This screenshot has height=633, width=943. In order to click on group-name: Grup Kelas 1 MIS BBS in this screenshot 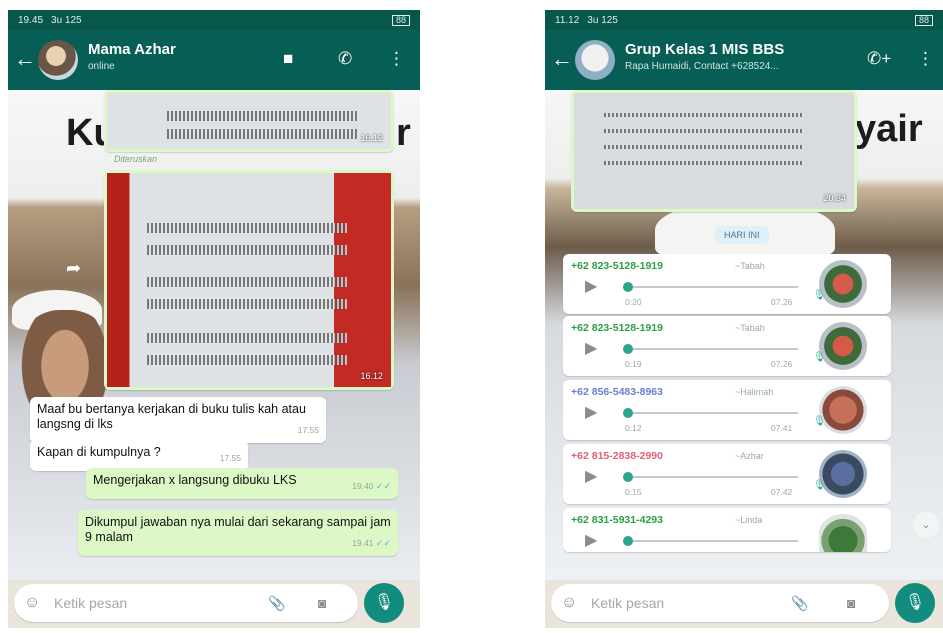, I will do `click(704, 49)`.